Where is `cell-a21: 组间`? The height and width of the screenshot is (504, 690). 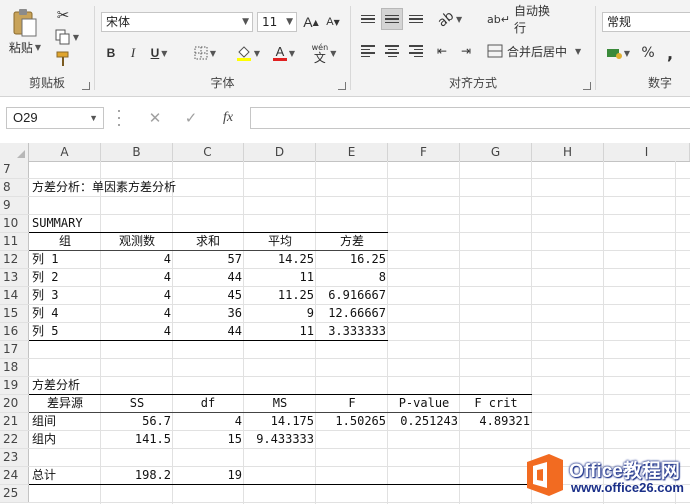 cell-a21: 组间 is located at coordinates (65, 421).